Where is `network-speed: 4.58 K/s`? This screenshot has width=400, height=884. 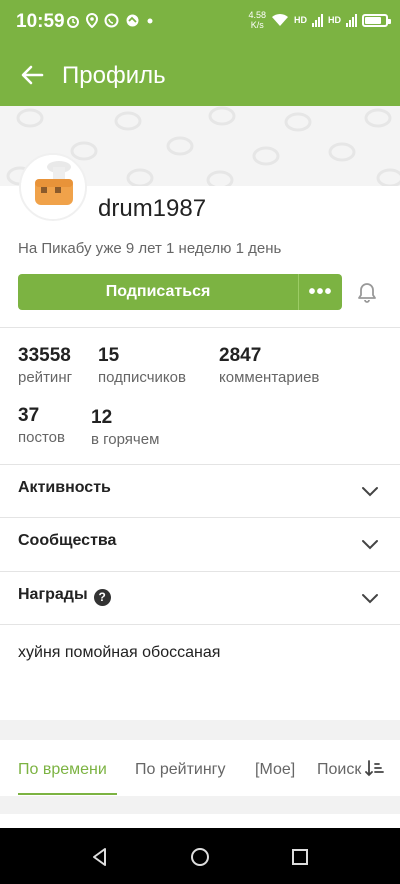 network-speed: 4.58 K/s is located at coordinates (257, 20).